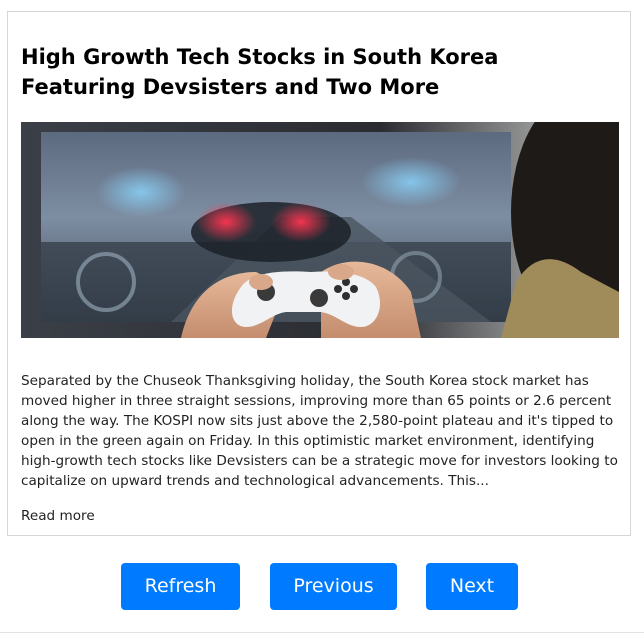 This screenshot has height=634, width=644. What do you see at coordinates (322, 632) in the screenshot?
I see `divider` at bounding box center [322, 632].